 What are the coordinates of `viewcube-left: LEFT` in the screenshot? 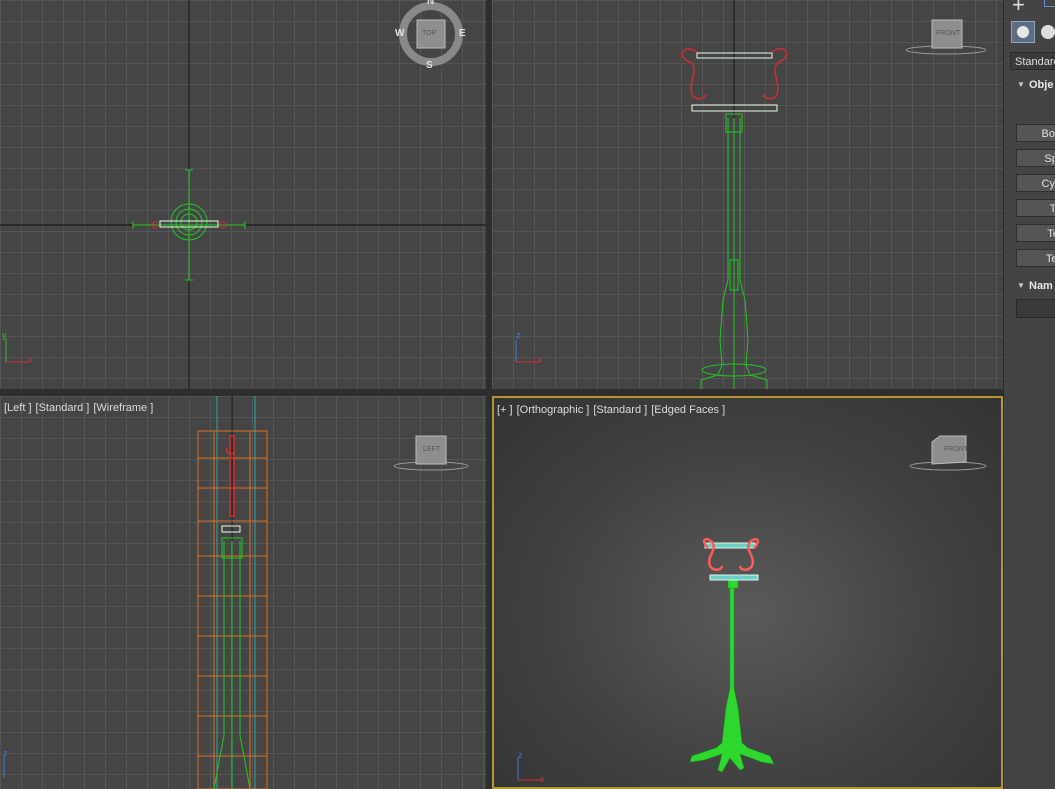 It's located at (431, 454).